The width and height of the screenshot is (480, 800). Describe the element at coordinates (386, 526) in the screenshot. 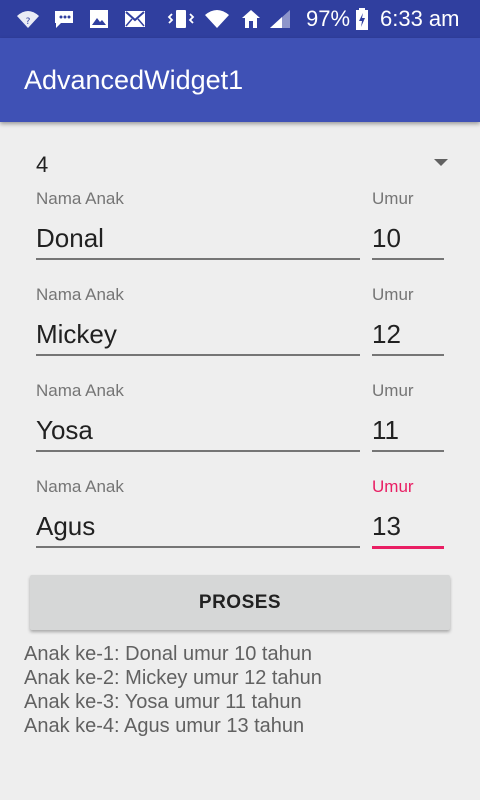

I see `age-input: 13` at that location.